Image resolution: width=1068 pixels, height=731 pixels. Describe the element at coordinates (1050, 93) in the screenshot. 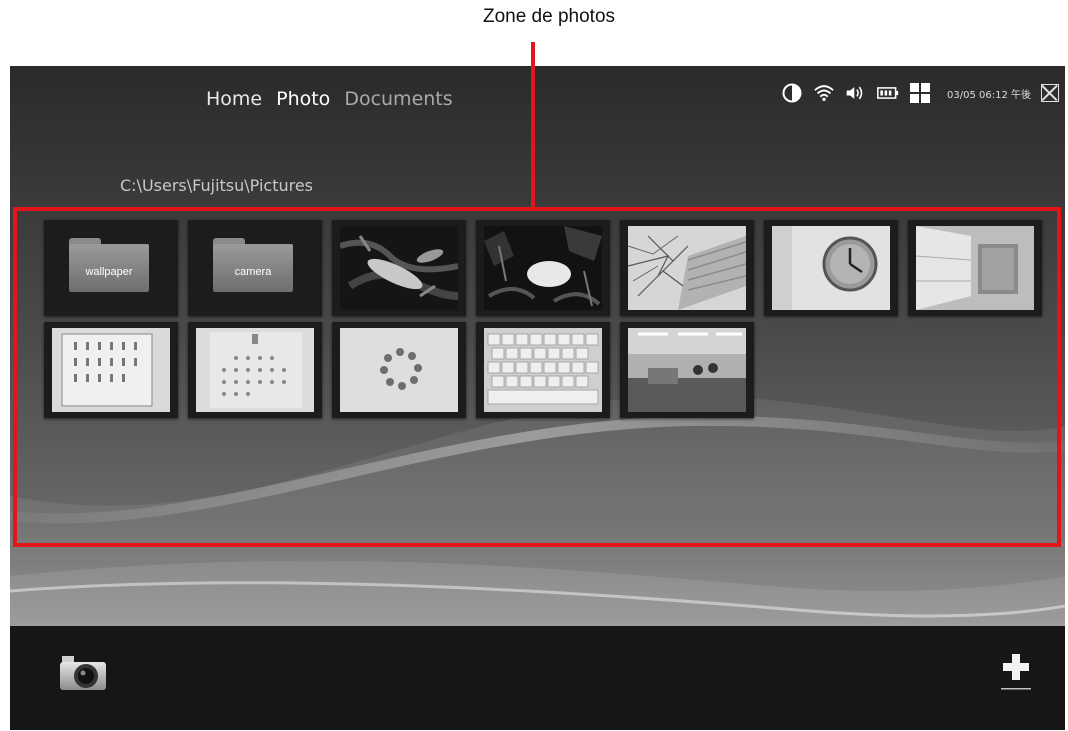

I see `close-icon` at that location.